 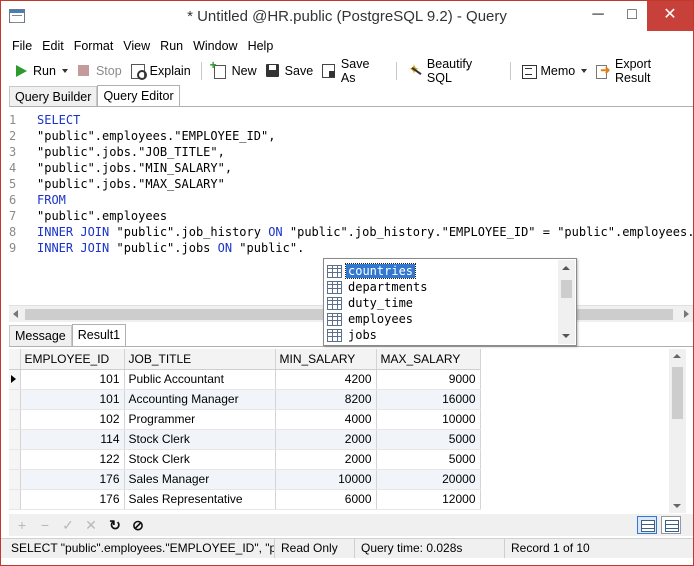 What do you see at coordinates (13, 248) in the screenshot?
I see `line-number: 9` at bounding box center [13, 248].